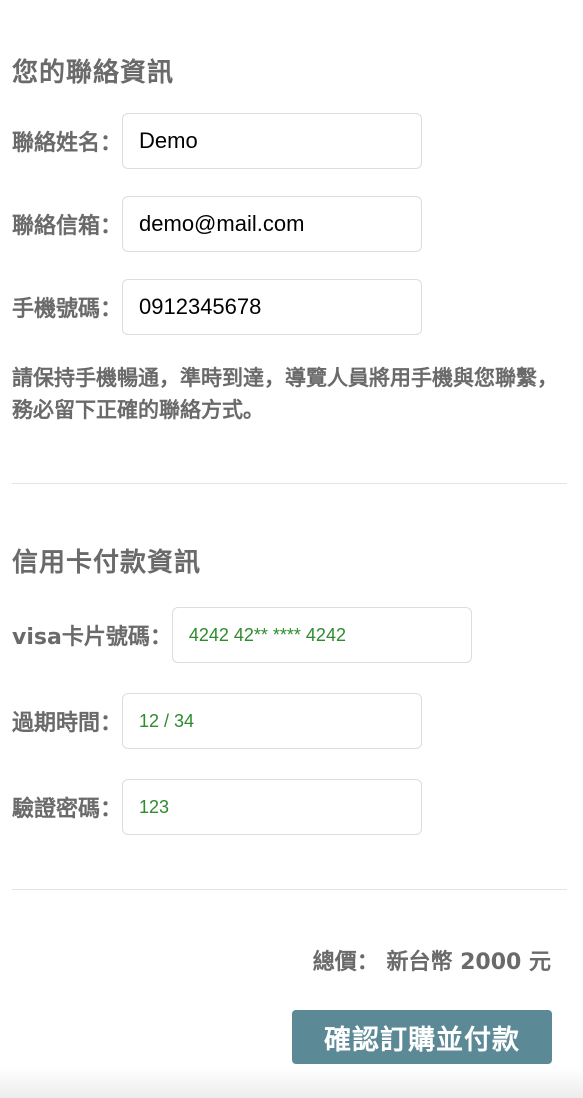 Image resolution: width=583 pixels, height=1098 pixels. Describe the element at coordinates (321, 635) in the screenshot. I see `card-number-input` at that location.